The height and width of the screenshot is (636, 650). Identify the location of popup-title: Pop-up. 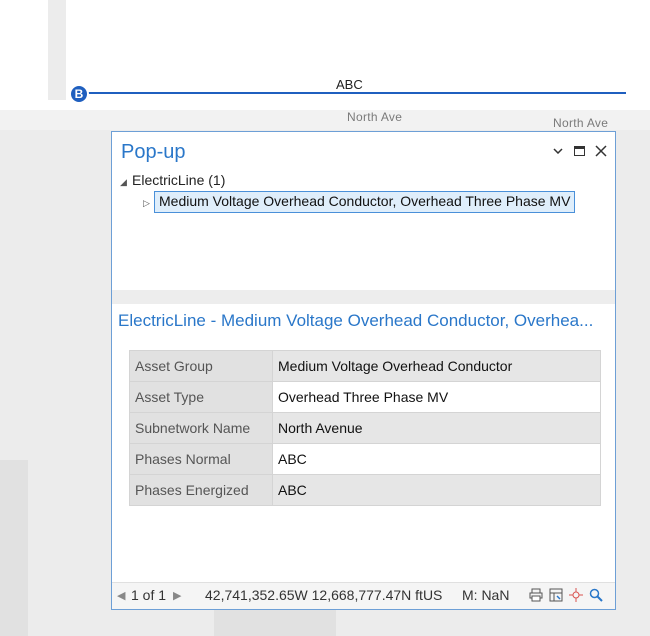
(153, 152).